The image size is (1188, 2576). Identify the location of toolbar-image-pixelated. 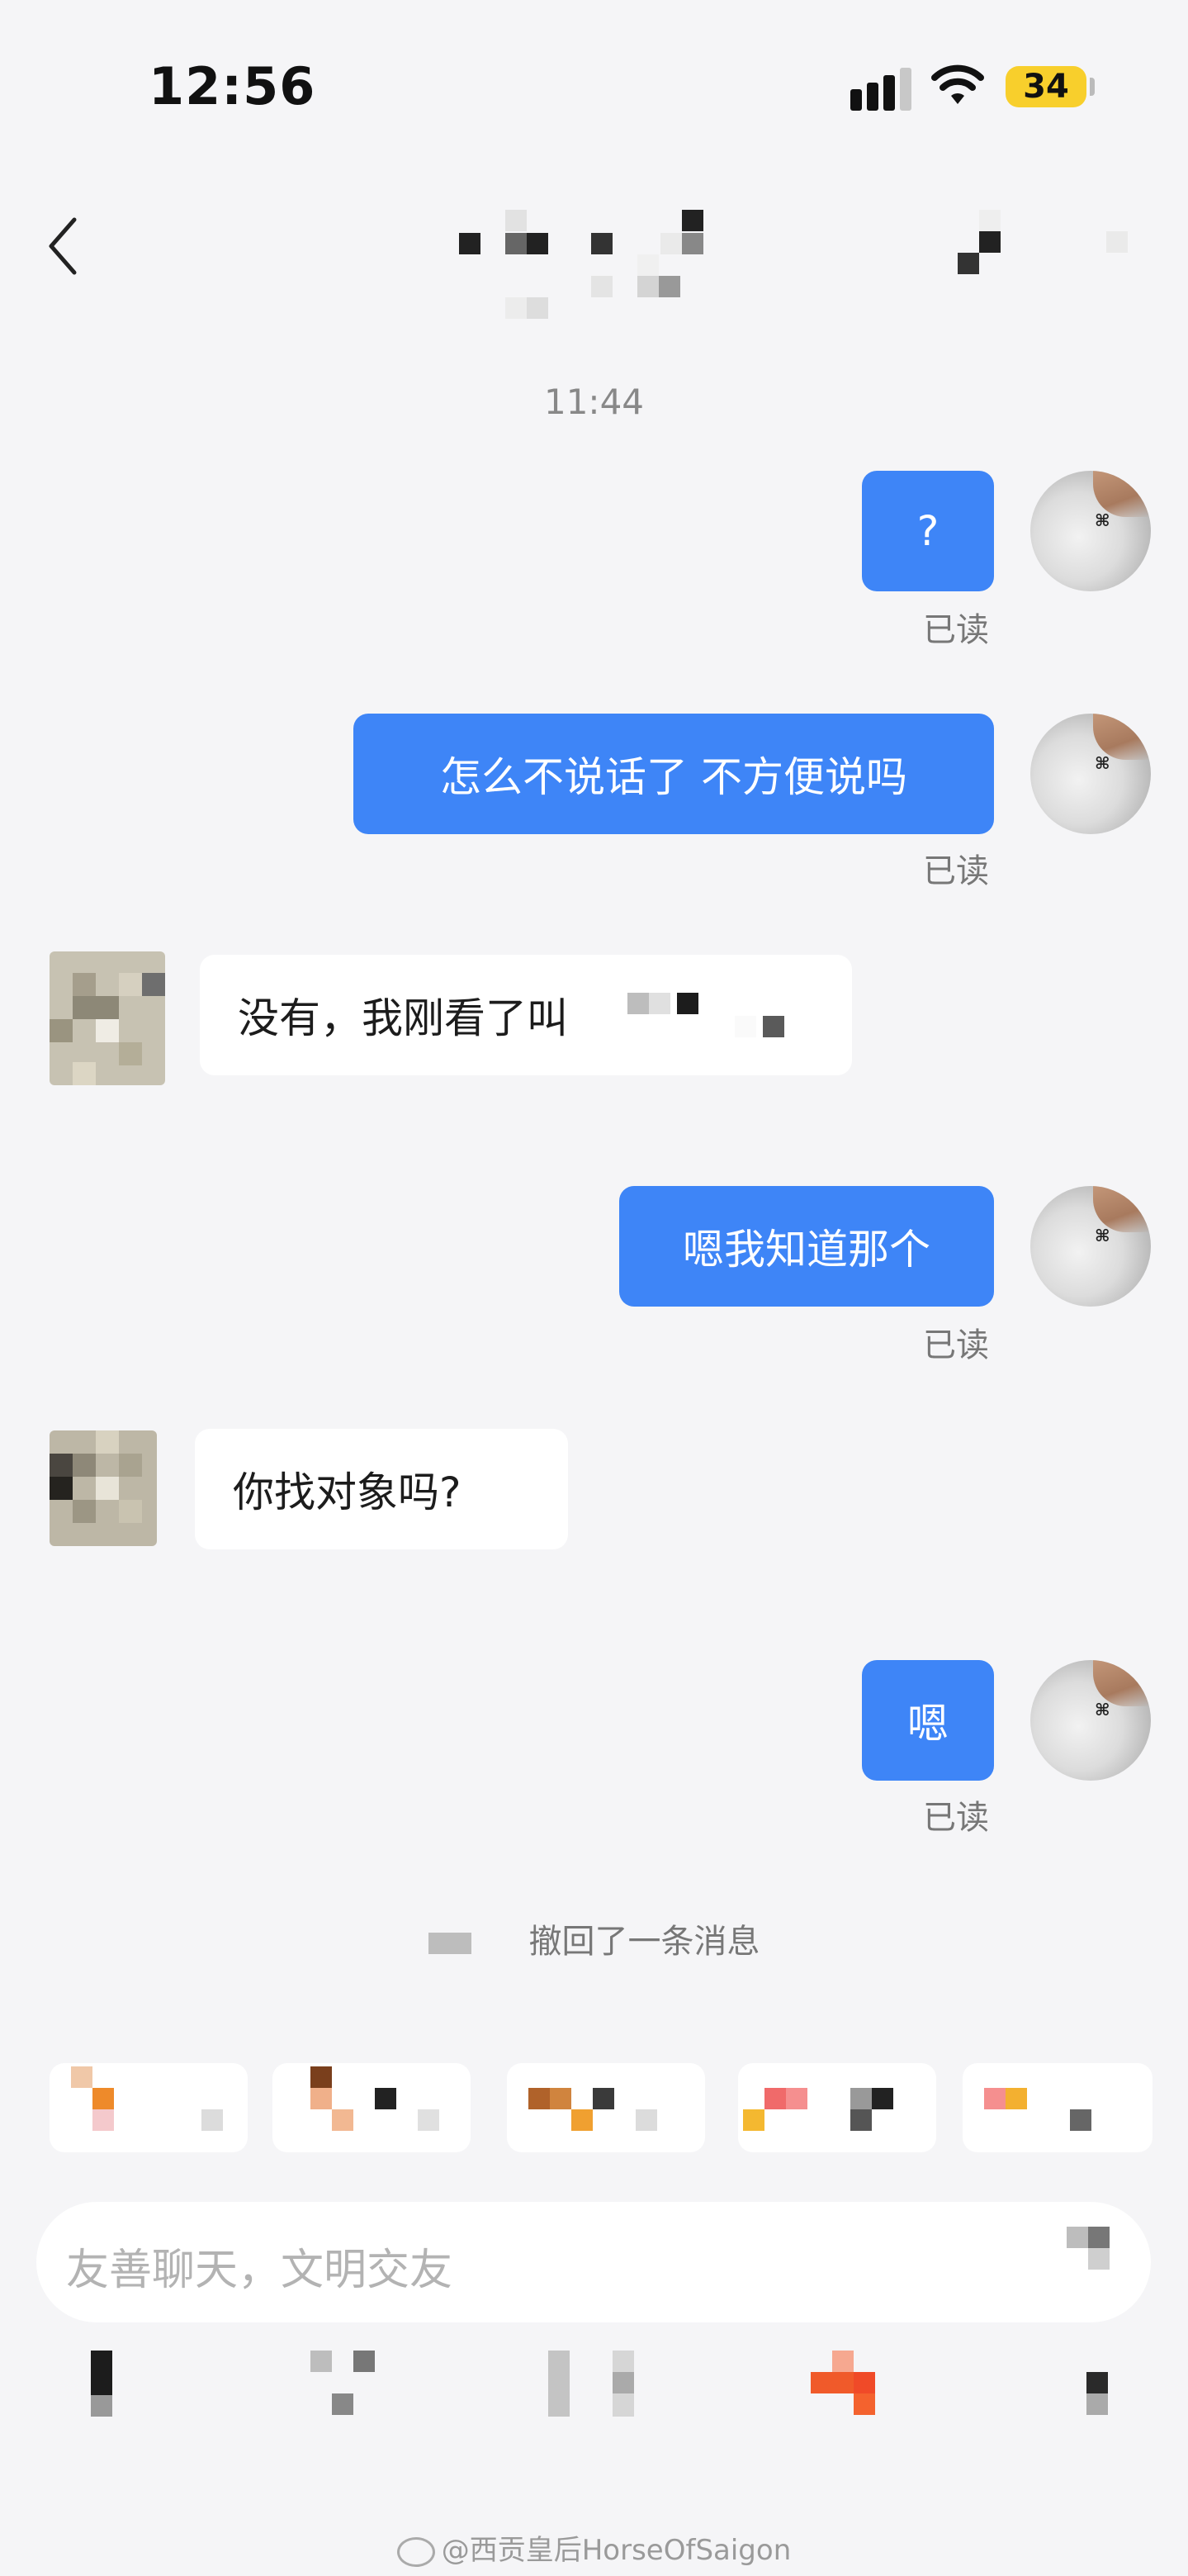
(343, 2385).